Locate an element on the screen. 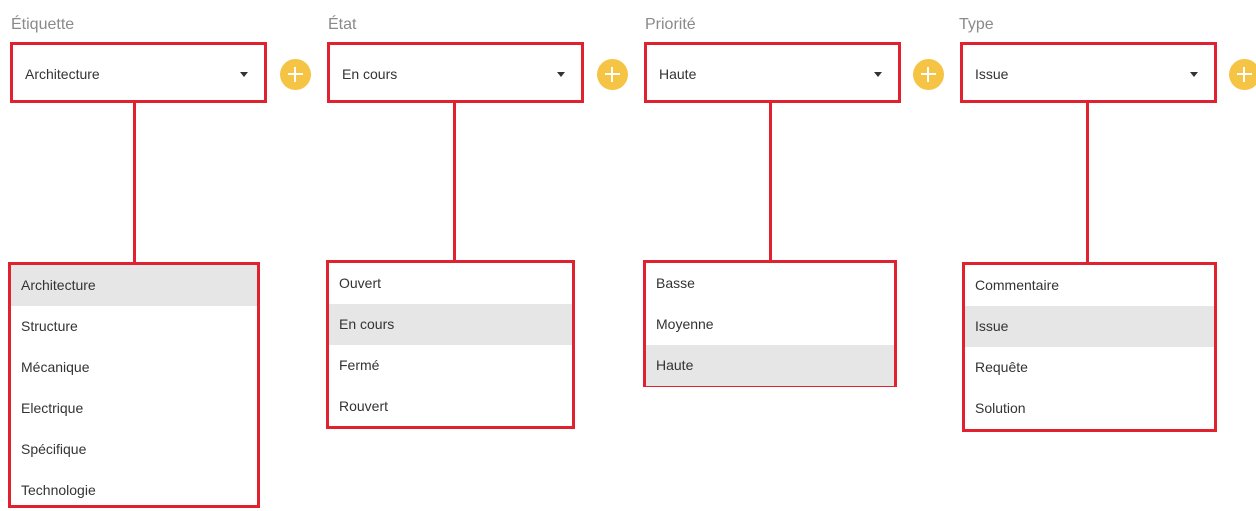  connector-type is located at coordinates (1087, 182).